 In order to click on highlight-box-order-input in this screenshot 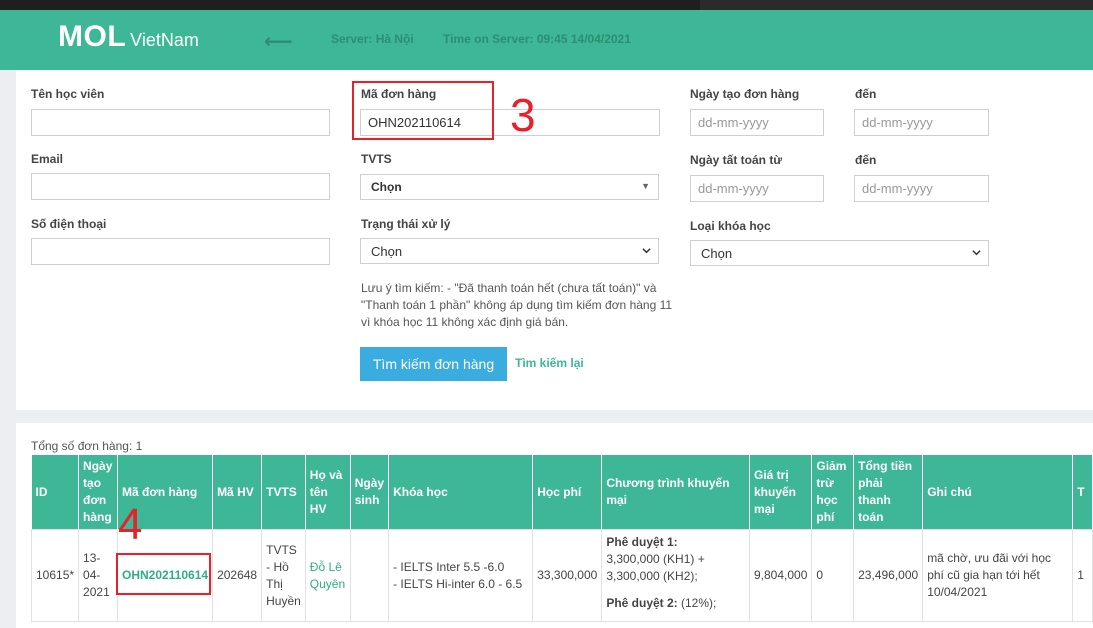, I will do `click(423, 110)`.